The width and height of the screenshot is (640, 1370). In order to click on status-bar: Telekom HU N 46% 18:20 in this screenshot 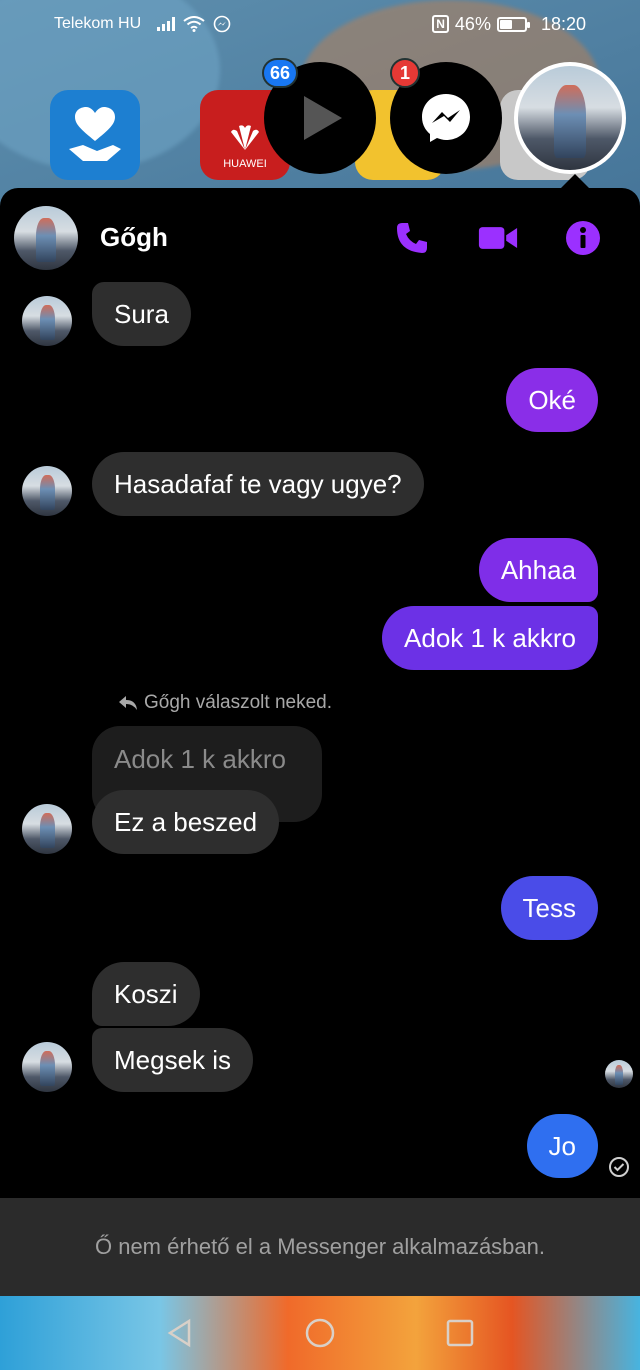, I will do `click(320, 24)`.